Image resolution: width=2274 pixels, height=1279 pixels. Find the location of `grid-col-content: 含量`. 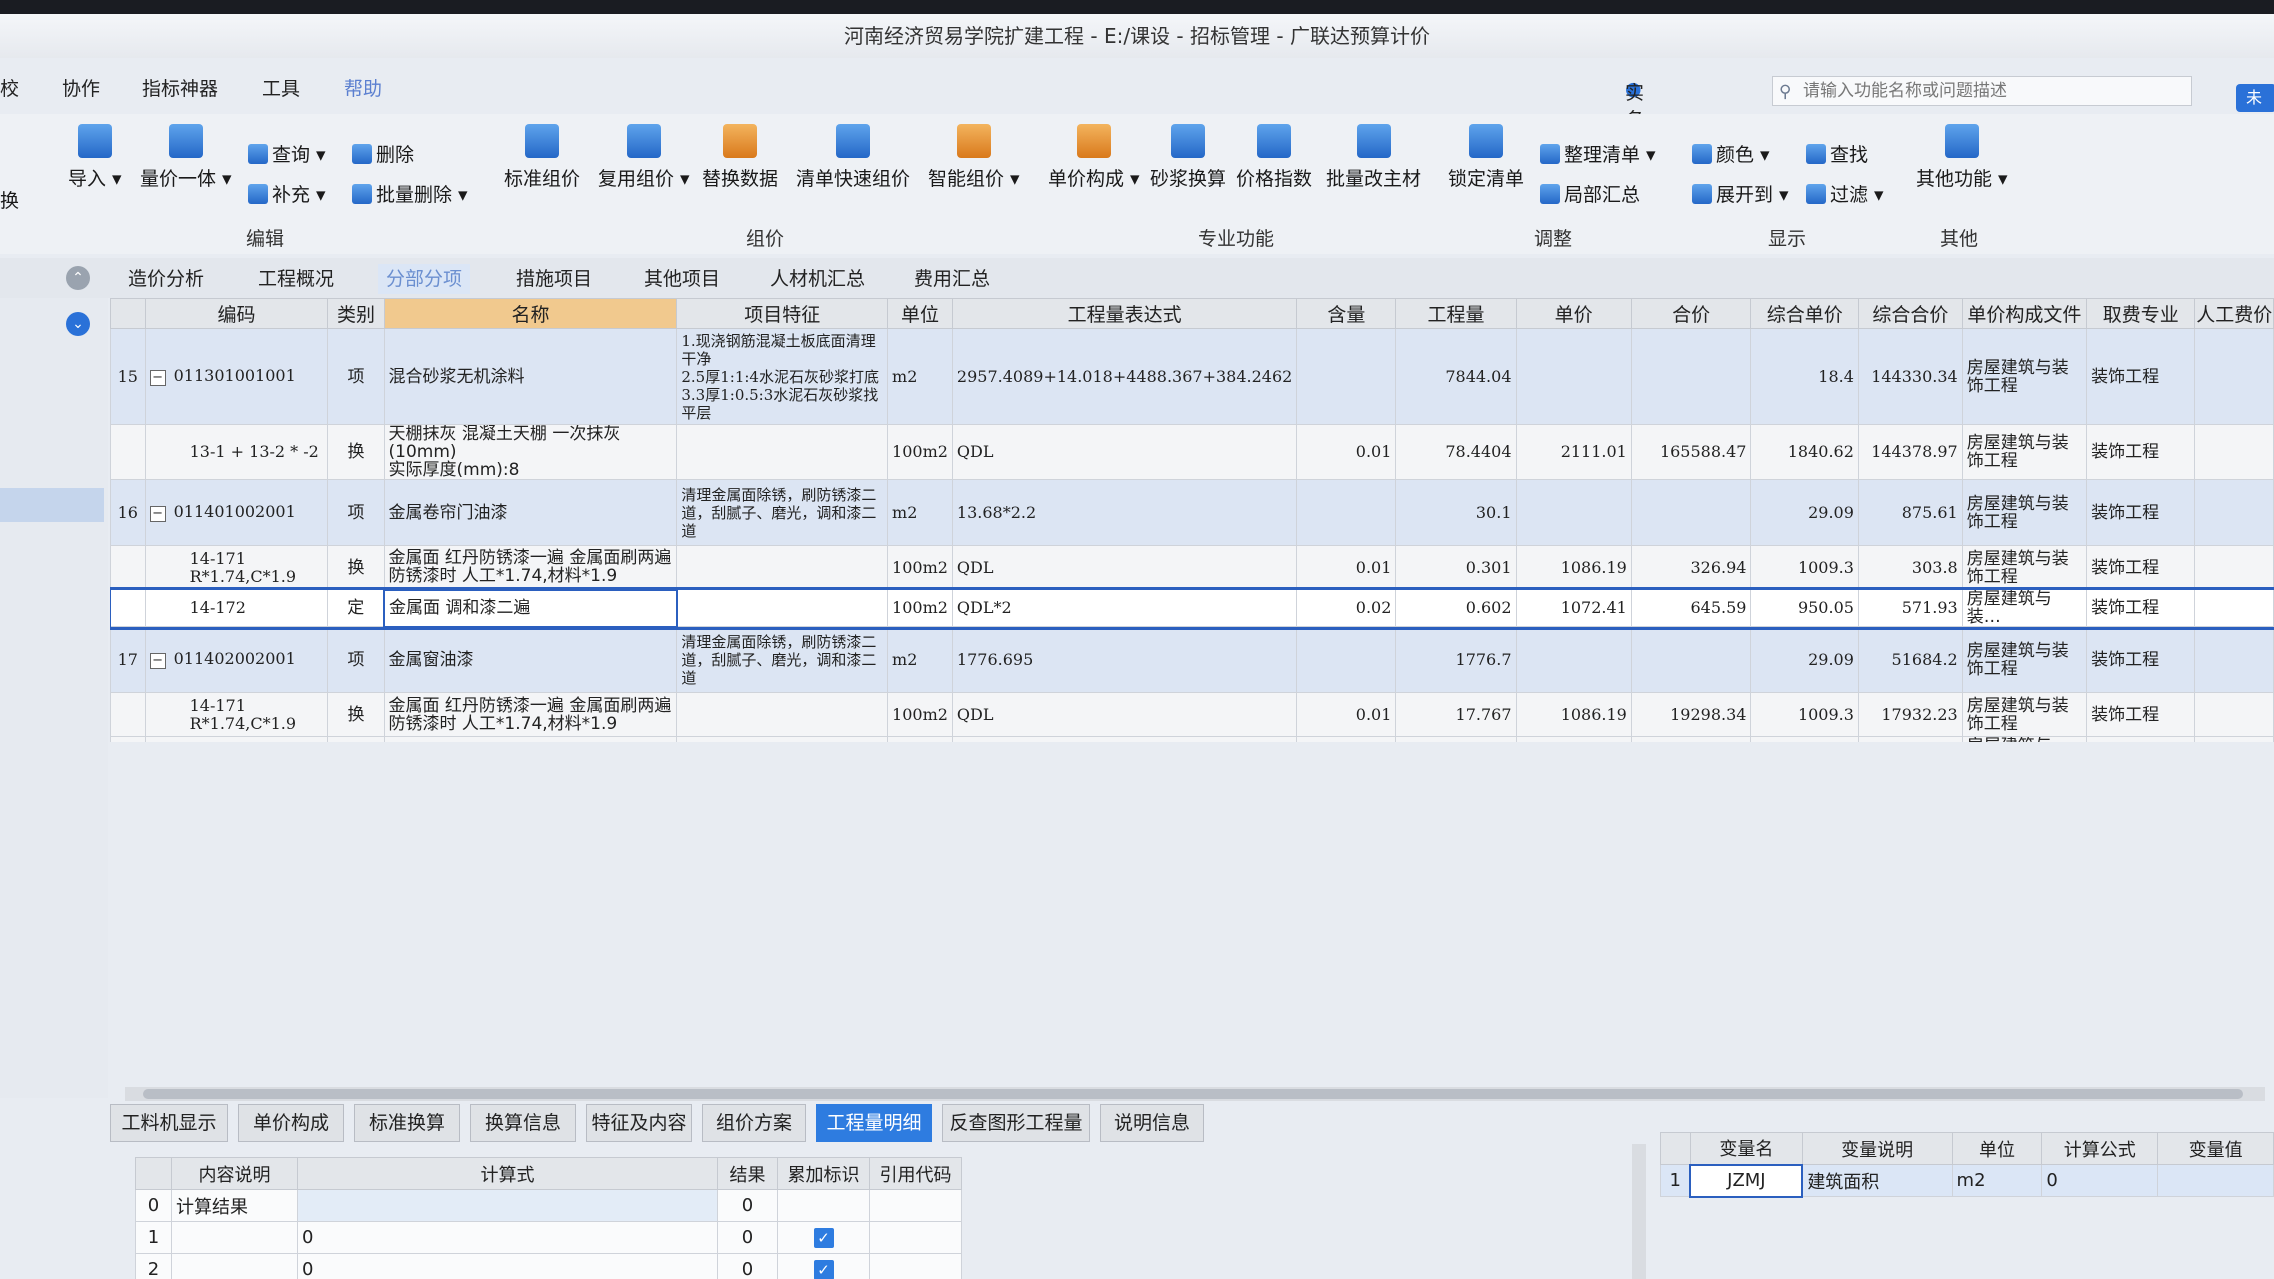

grid-col-content: 含量 is located at coordinates (1346, 313).